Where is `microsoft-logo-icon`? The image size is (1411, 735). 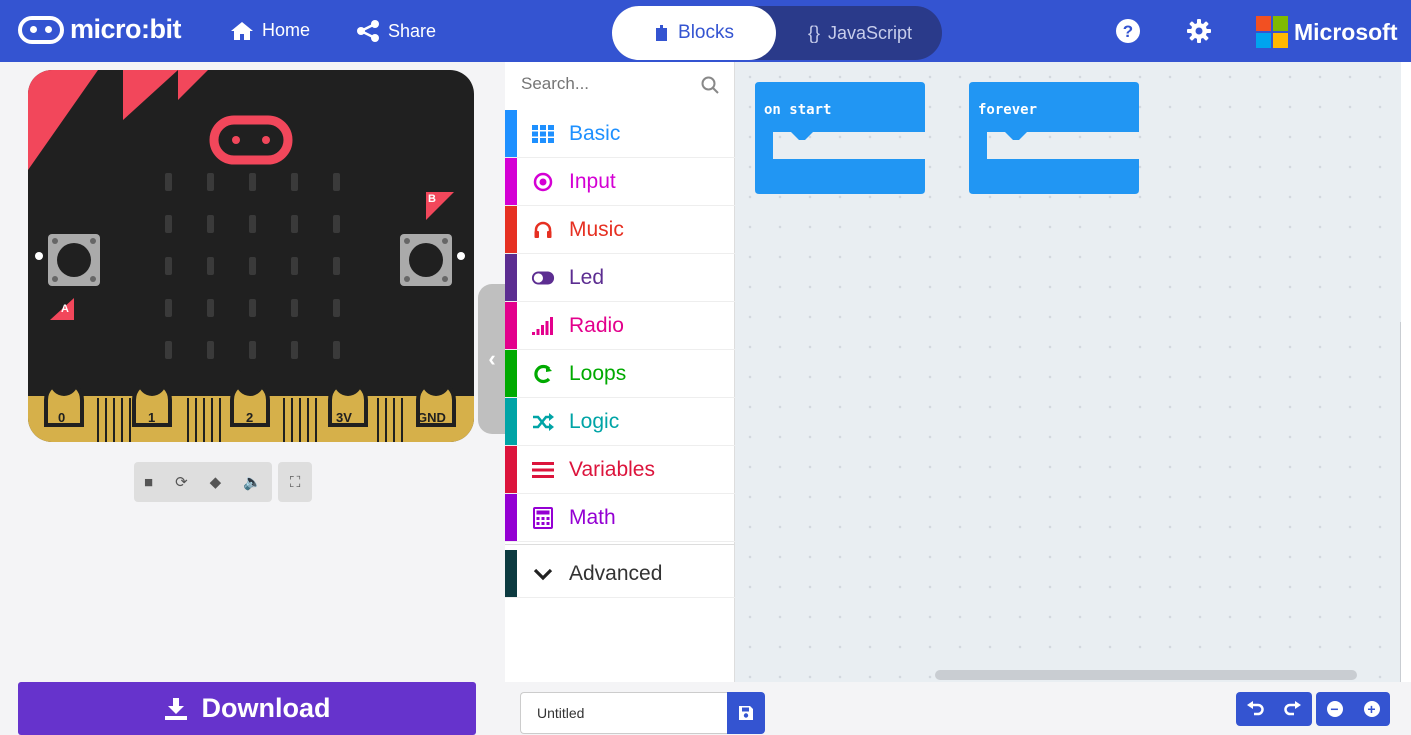 microsoft-logo-icon is located at coordinates (1272, 32).